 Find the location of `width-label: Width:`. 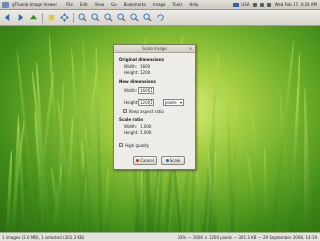

width-label: Width: is located at coordinates (130, 90).